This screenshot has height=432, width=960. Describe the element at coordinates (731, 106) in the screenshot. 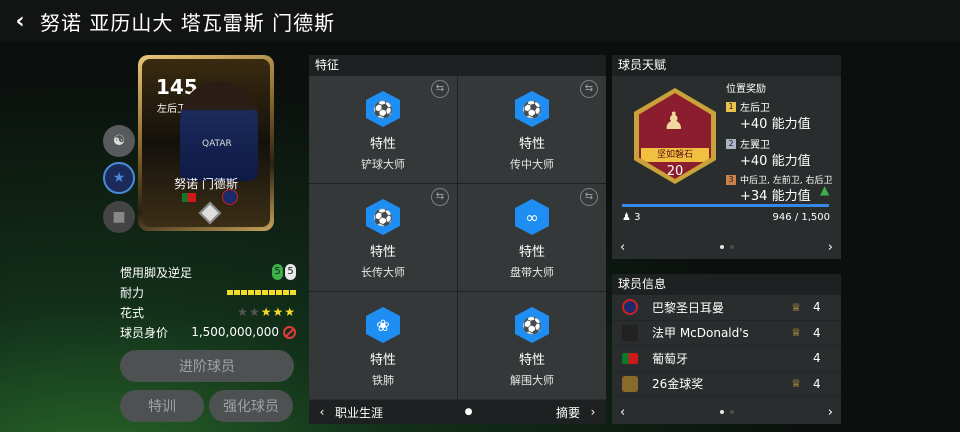

I see `rank-badge: 1` at that location.